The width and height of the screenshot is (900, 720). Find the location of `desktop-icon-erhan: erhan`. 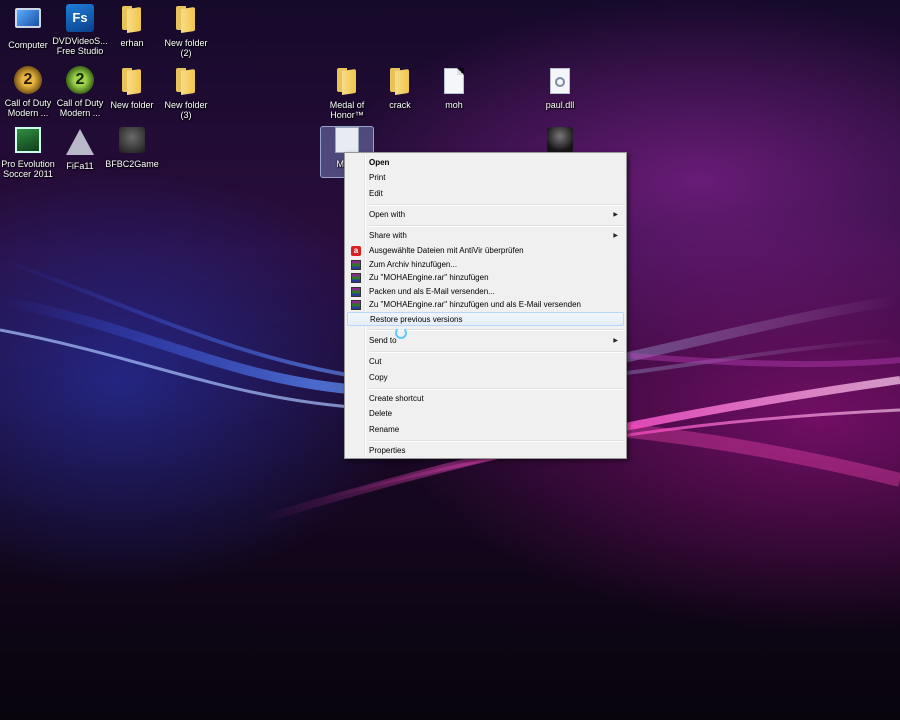

desktop-icon-erhan: erhan is located at coordinates (132, 26).